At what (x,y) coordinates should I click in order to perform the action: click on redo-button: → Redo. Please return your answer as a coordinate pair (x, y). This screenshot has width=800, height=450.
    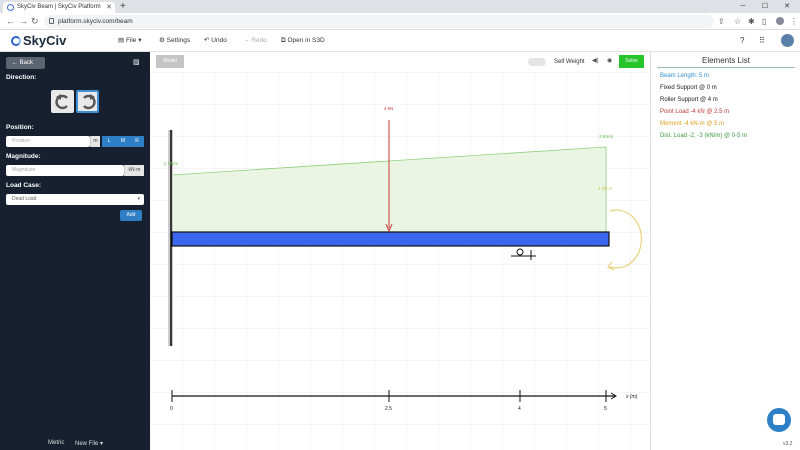
    Looking at the image, I should click on (255, 41).